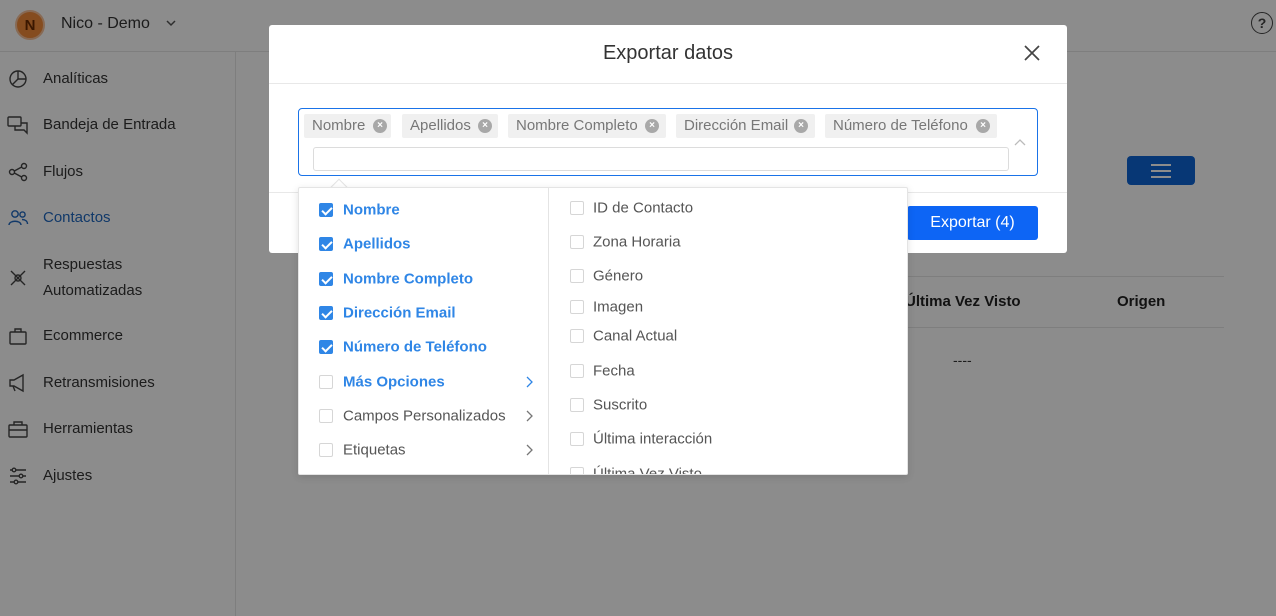  What do you see at coordinates (972, 223) in the screenshot?
I see `export-button: Exportar (4)` at bounding box center [972, 223].